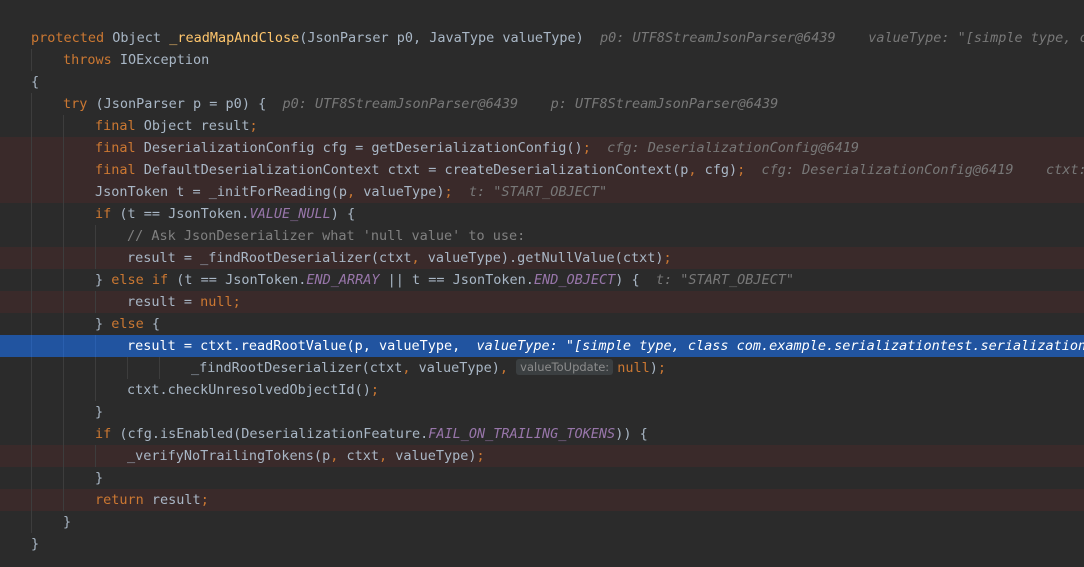  Describe the element at coordinates (542, 500) in the screenshot. I see `highlighted-code-line: return result;` at that location.